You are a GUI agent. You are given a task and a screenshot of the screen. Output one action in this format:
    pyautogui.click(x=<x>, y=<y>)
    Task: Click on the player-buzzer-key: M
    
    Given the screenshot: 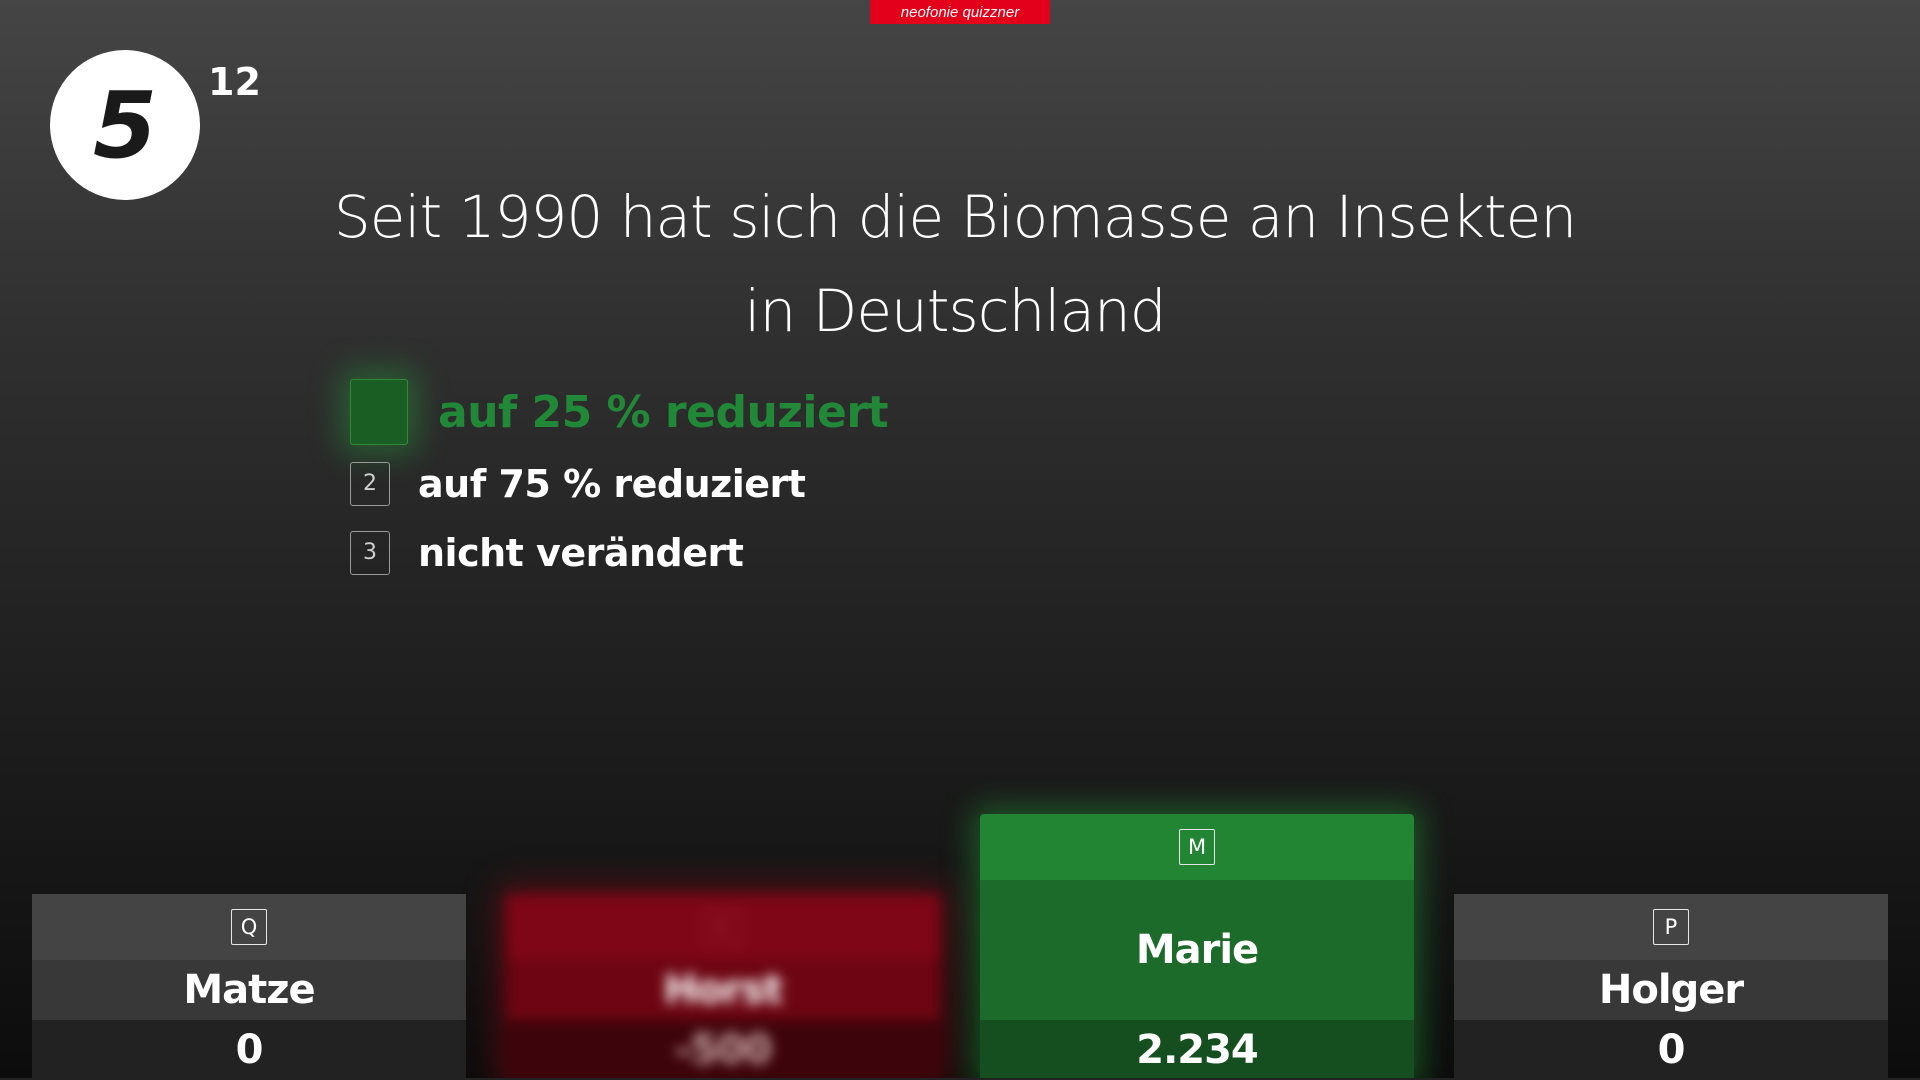 What is the action you would take?
    pyautogui.click(x=1197, y=847)
    